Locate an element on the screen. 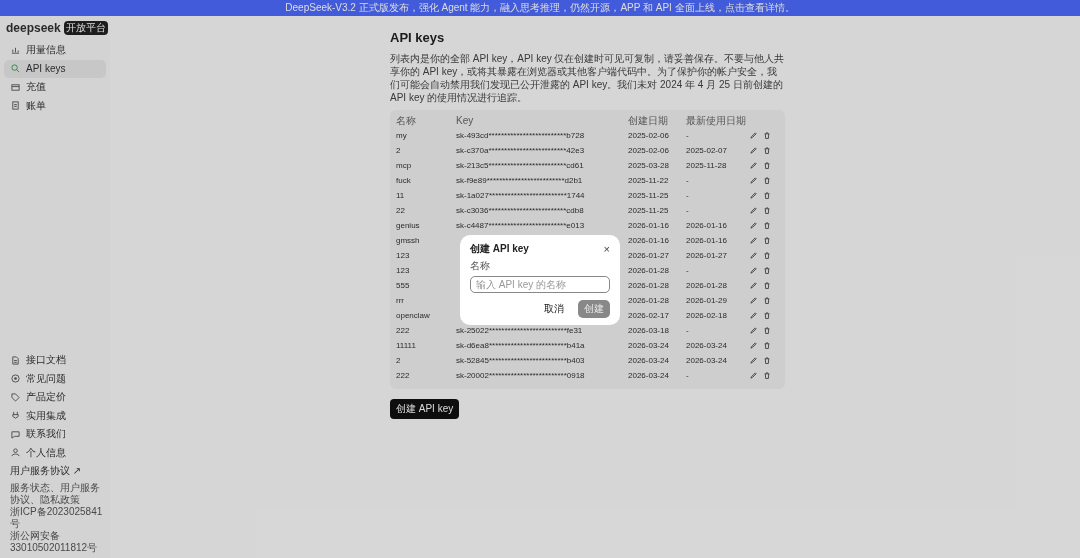 The height and width of the screenshot is (558, 1080). table-cell-text: openclaw is located at coordinates (413, 316).